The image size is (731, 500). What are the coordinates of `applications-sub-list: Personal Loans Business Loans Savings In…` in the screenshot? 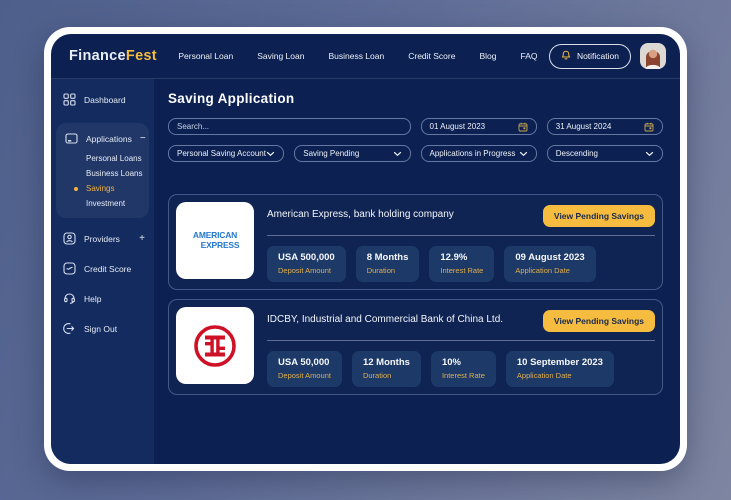 It's located at (109, 181).